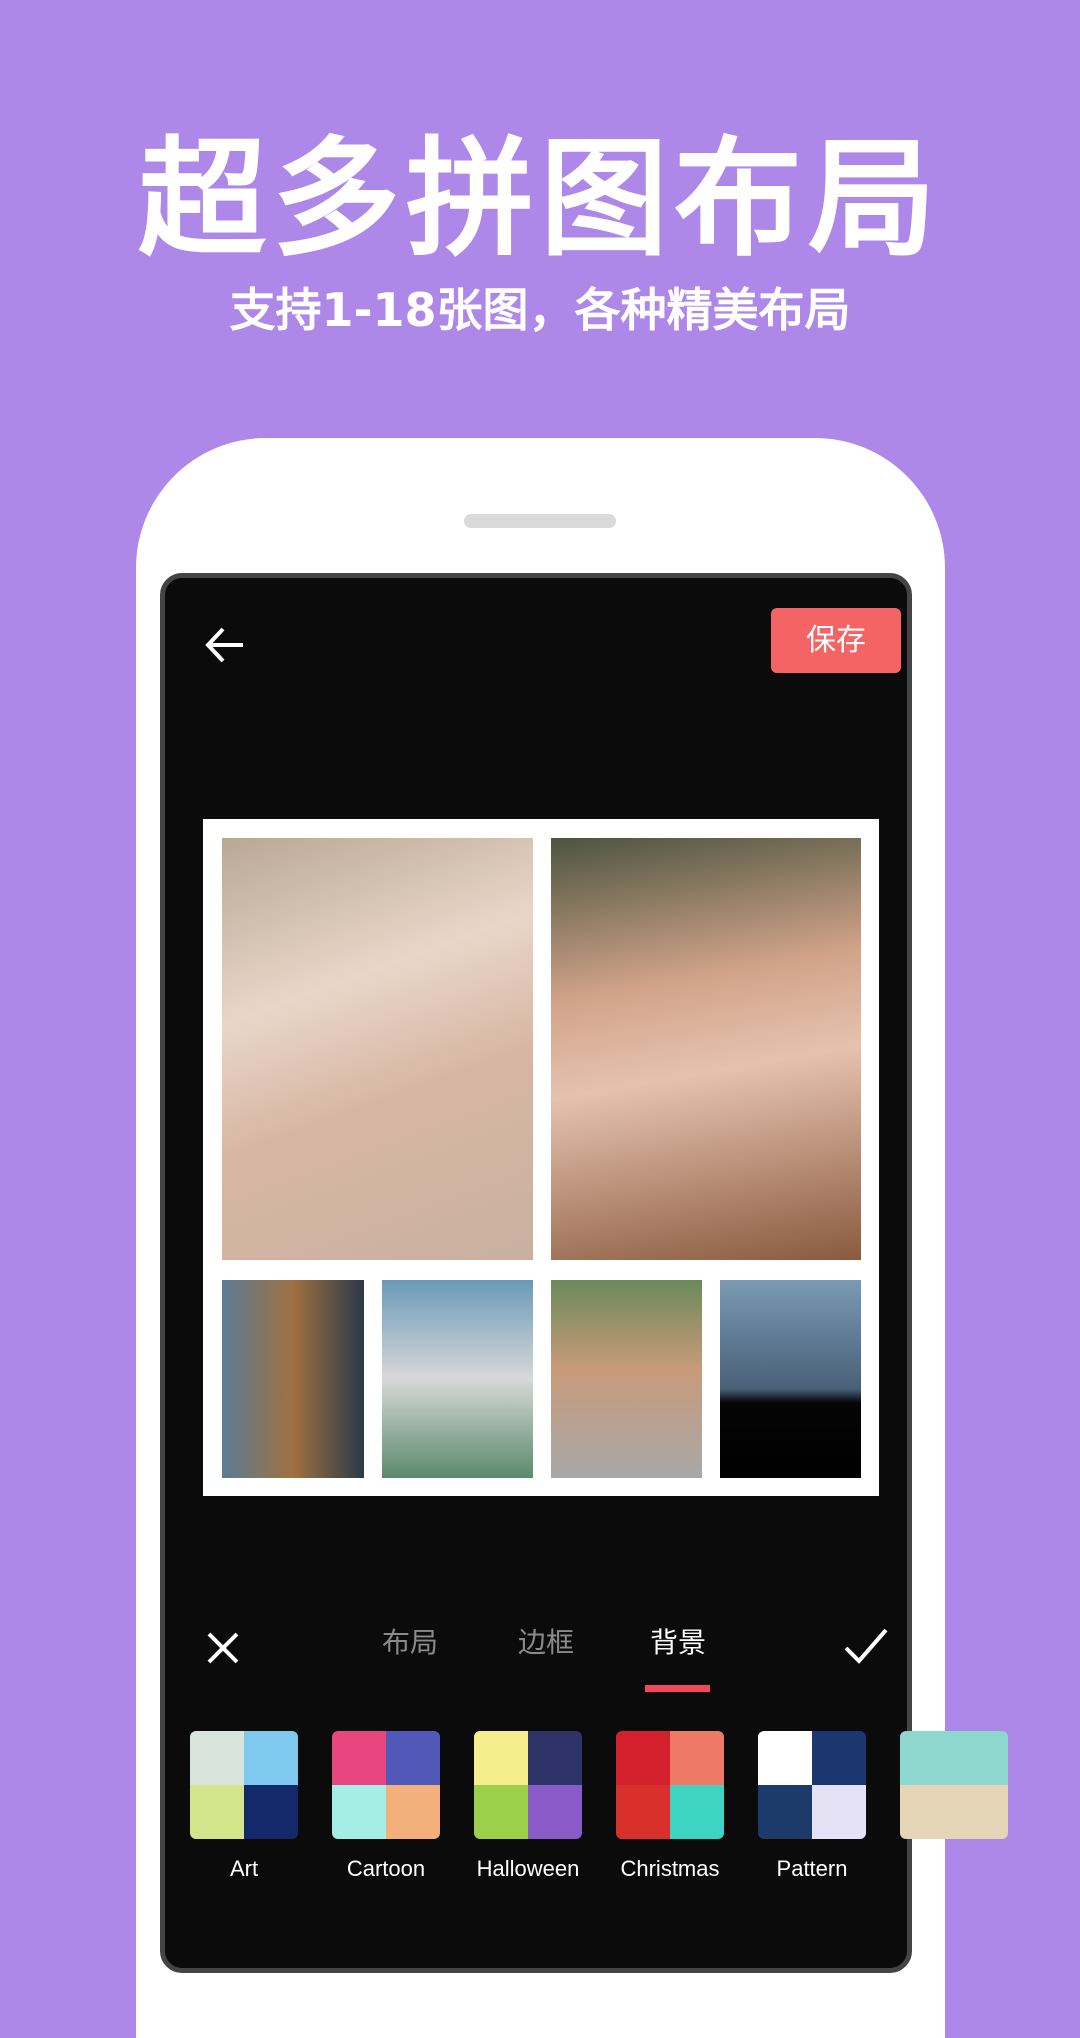 The height and width of the screenshot is (2038, 1080). I want to click on phone-speaker, so click(540, 521).